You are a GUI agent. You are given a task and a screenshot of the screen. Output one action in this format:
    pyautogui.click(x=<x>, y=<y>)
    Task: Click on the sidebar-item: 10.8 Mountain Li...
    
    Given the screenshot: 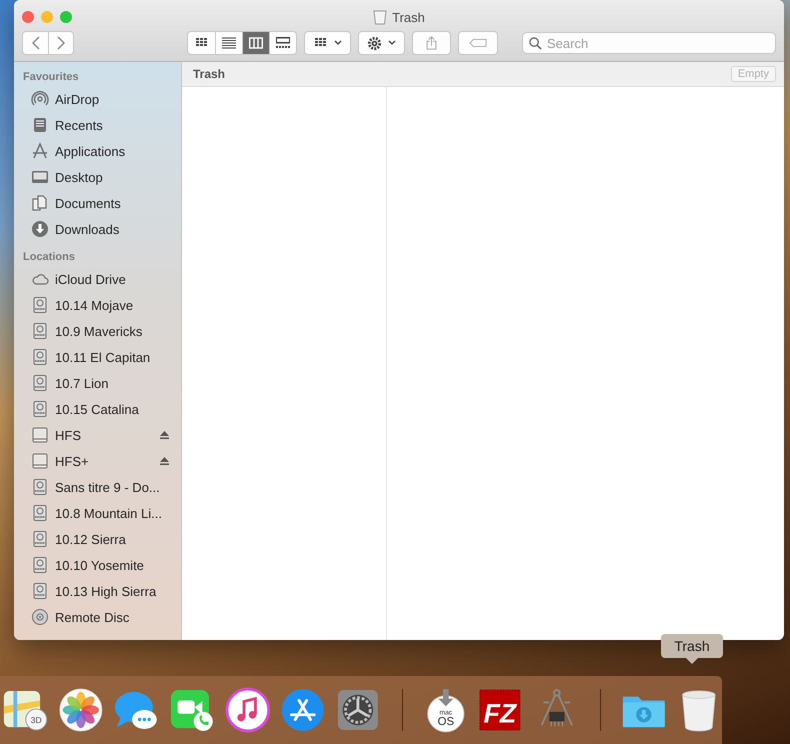 What is the action you would take?
    pyautogui.click(x=97, y=513)
    